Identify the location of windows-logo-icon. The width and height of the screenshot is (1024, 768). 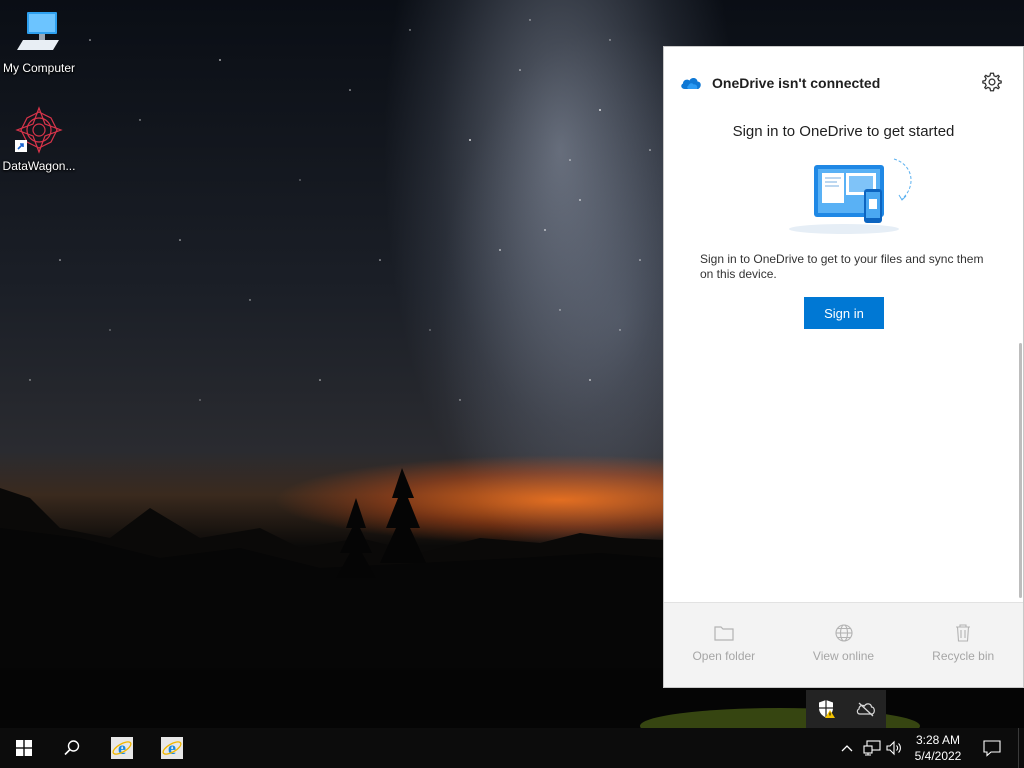
(24, 748).